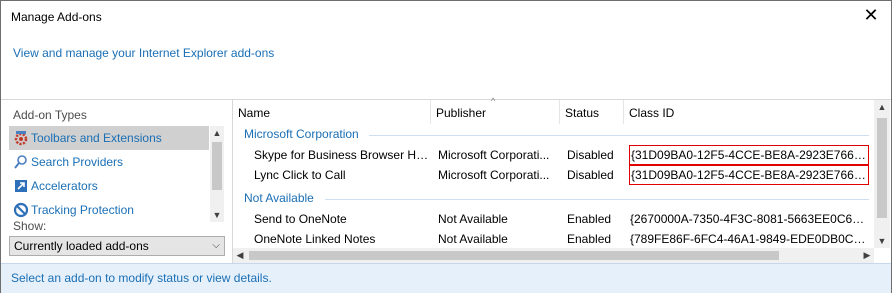  I want to click on sidebar-item-accelerators: Accelerators, so click(109, 186).